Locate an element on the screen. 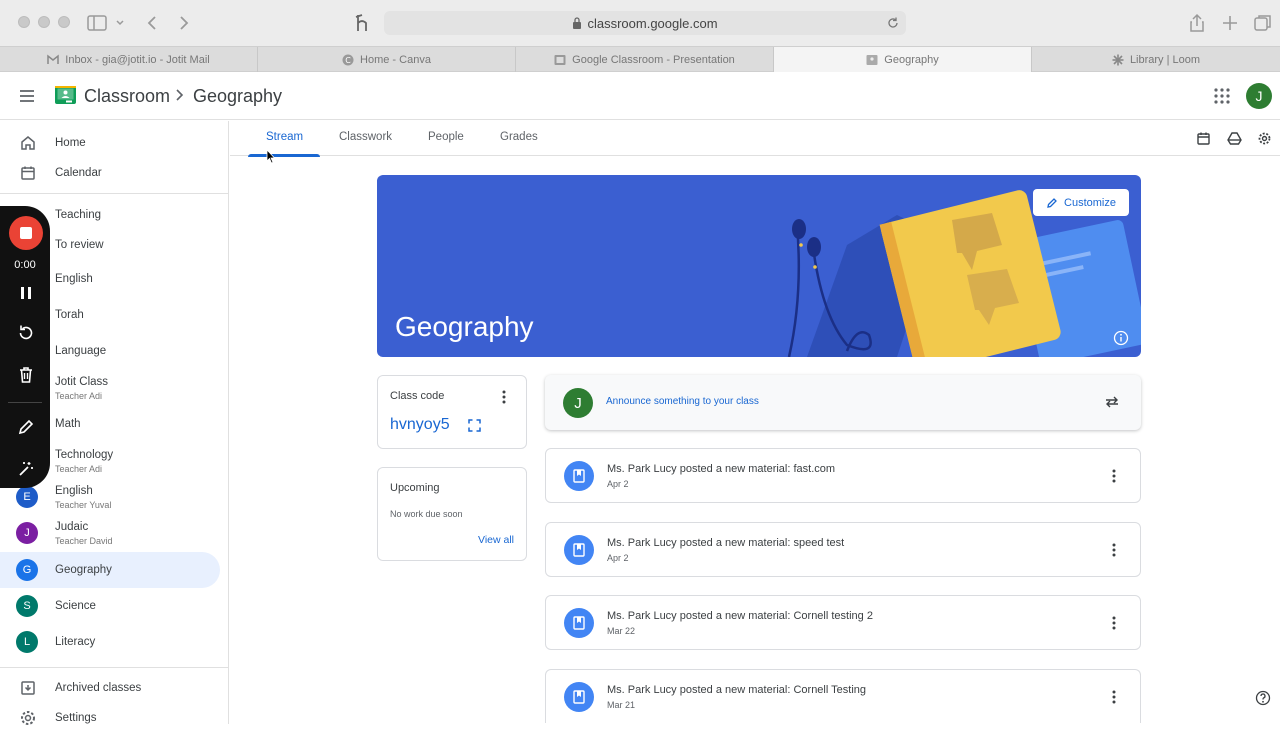 This screenshot has width=1280, height=737. browser-tab-canva: C Home - Canva is located at coordinates (387, 59).